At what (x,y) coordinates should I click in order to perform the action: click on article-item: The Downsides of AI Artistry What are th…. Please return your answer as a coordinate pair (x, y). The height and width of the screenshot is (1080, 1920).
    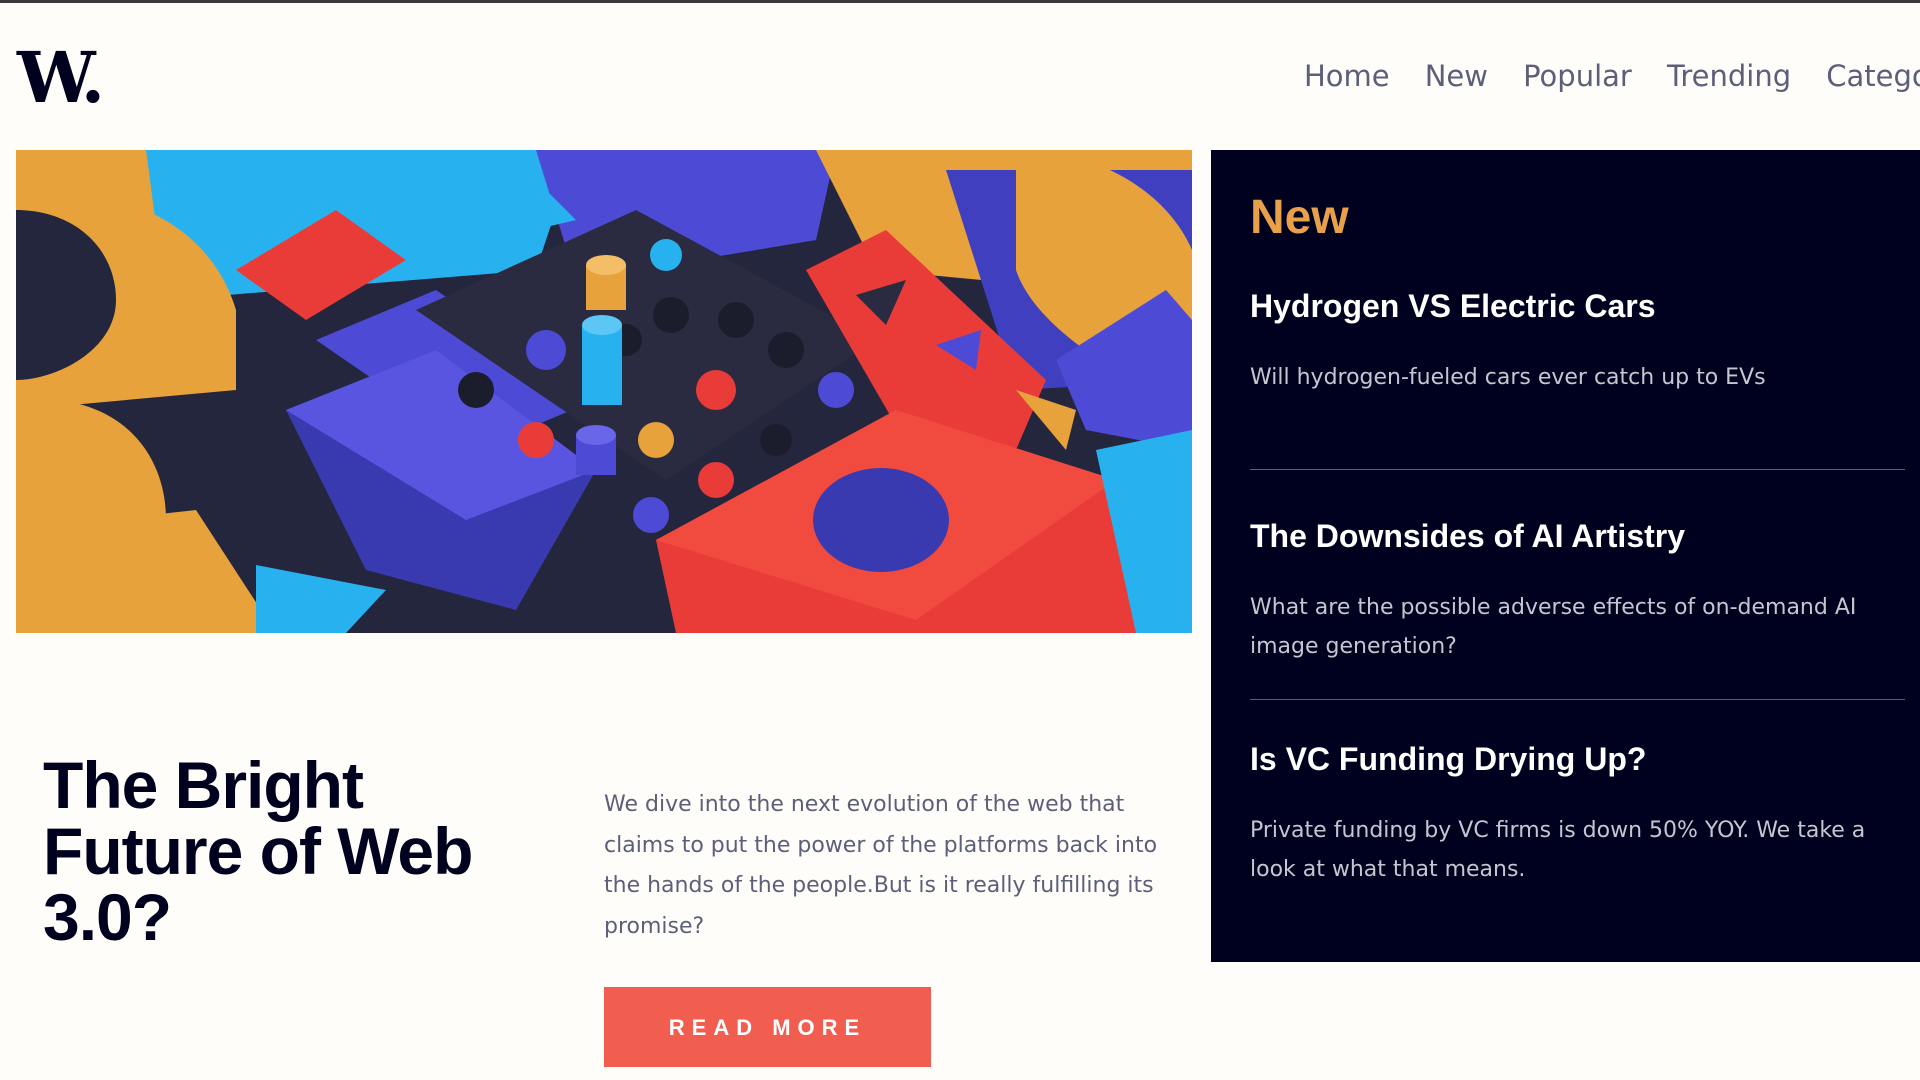
    Looking at the image, I should click on (1575, 590).